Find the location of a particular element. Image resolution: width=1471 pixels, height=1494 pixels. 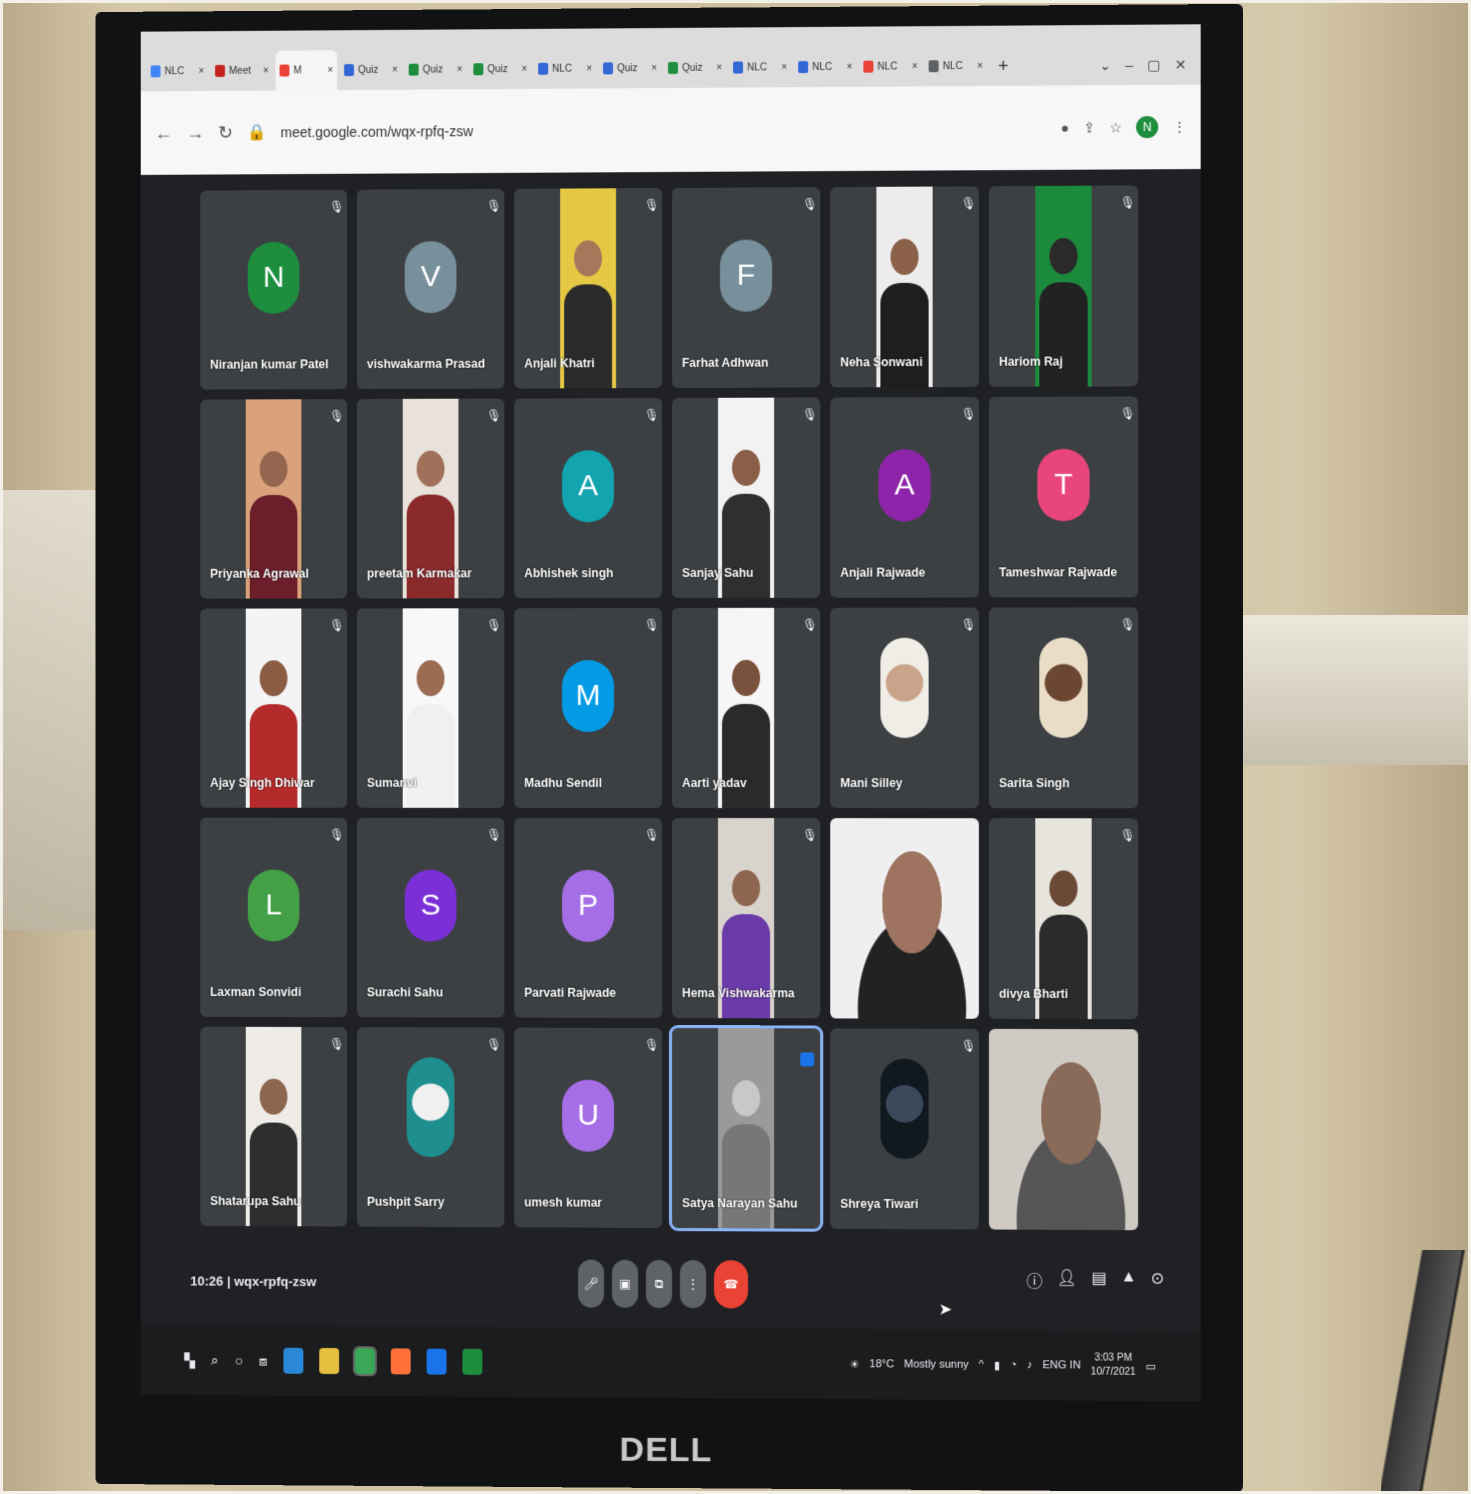

participant-tile: 🎙︎ Shatarupa Sahu is located at coordinates (273, 1127).